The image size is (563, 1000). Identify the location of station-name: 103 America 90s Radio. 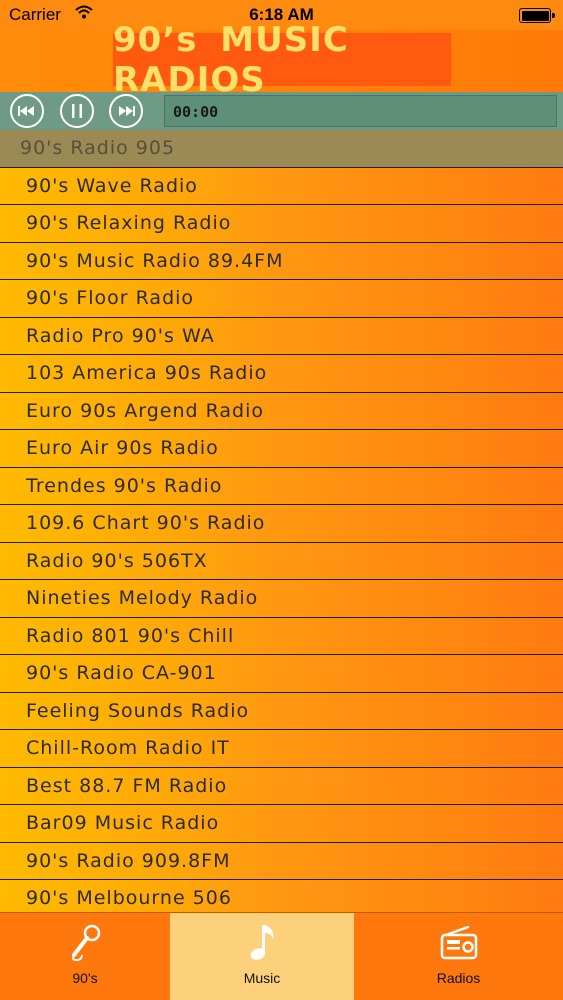
(147, 373).